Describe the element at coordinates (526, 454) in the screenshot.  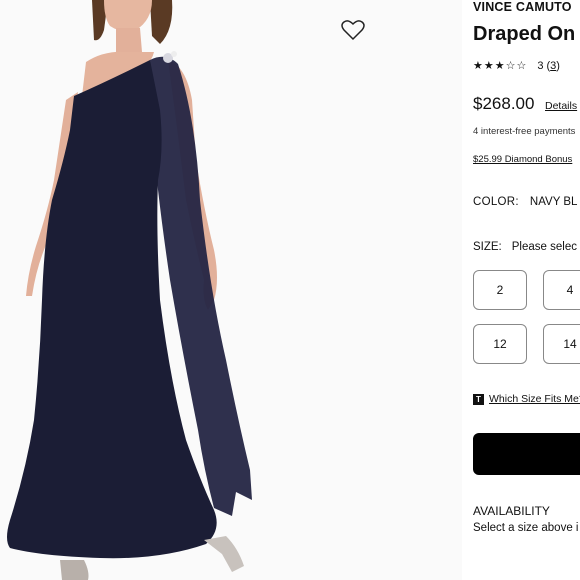
I see `add-to-bag-button` at that location.